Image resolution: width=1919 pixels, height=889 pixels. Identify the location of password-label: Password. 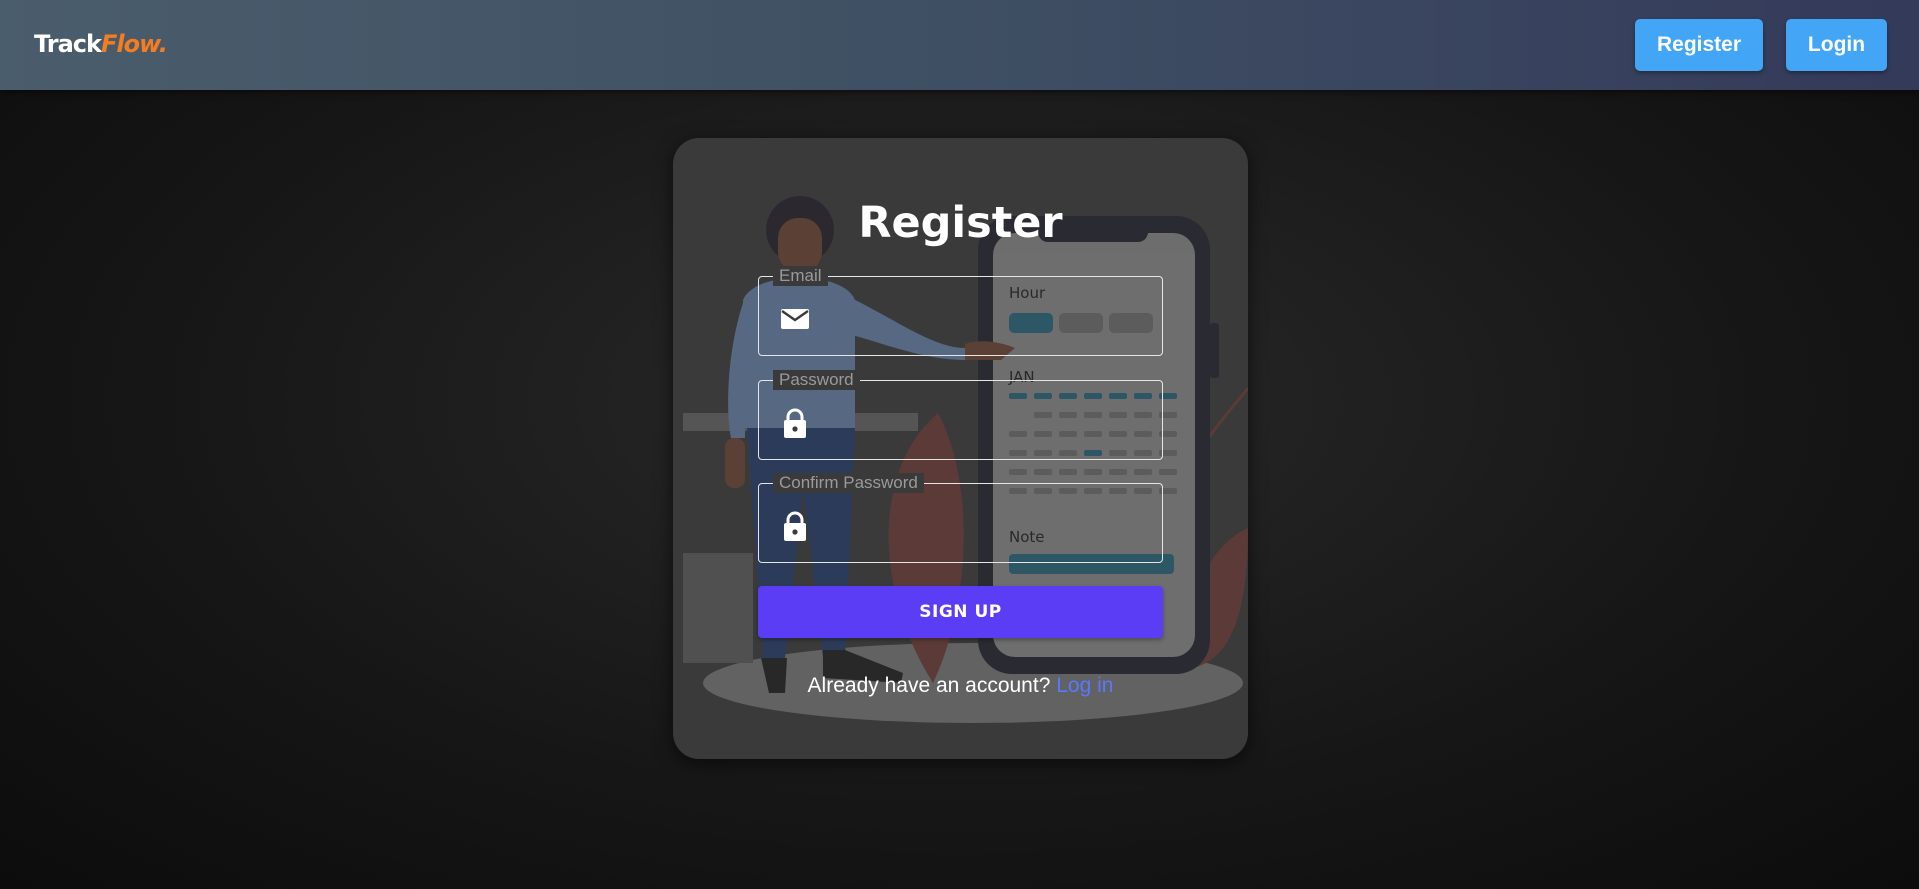
(816, 380).